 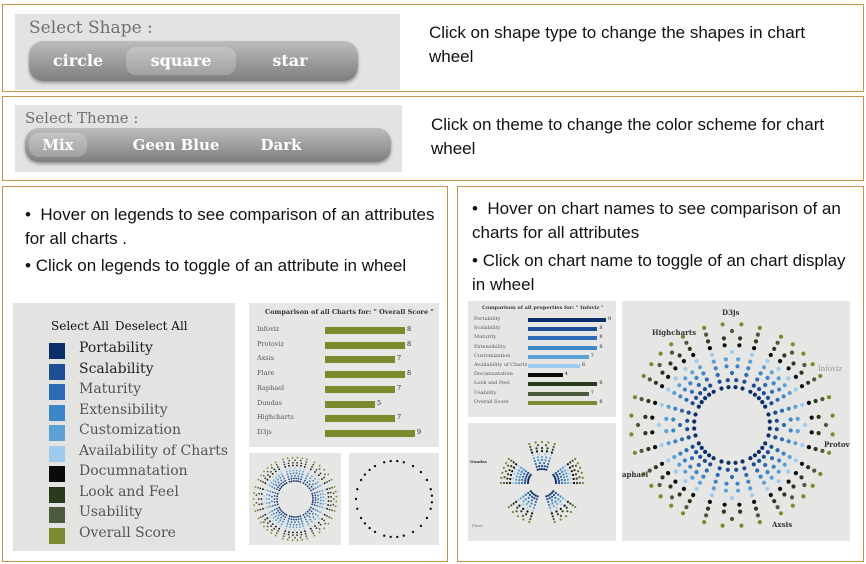 What do you see at coordinates (490, 346) in the screenshot?
I see `bar-label: Extensibility` at bounding box center [490, 346].